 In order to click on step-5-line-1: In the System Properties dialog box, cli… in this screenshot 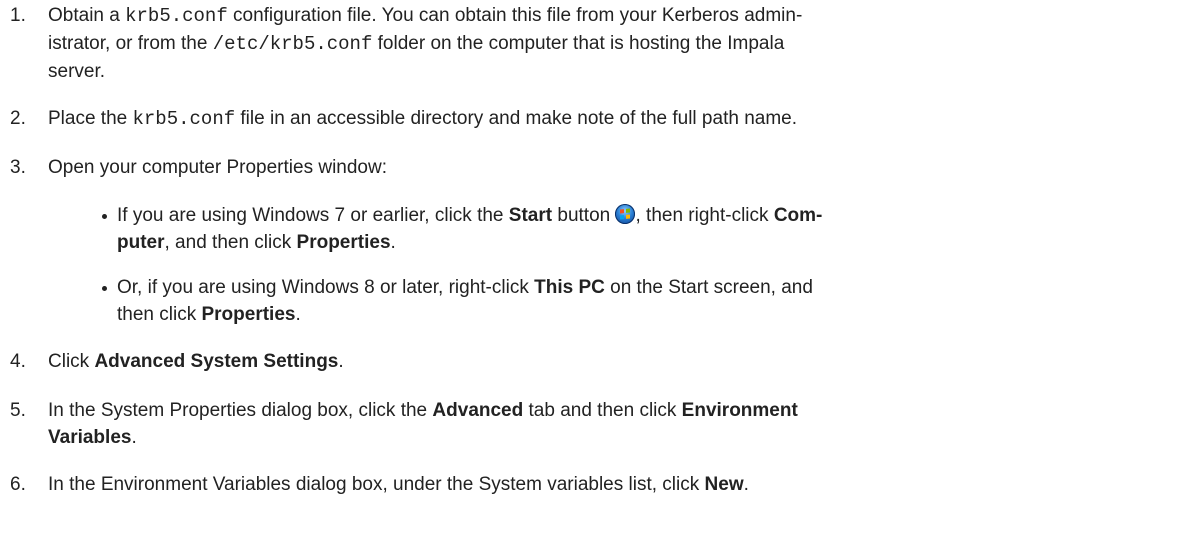, I will do `click(423, 410)`.